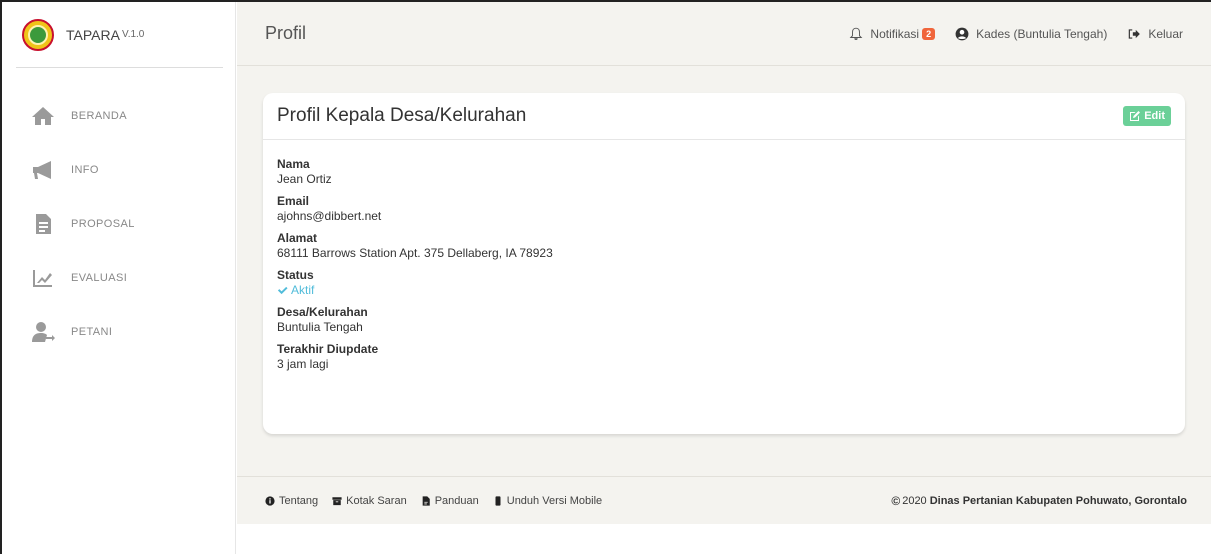 Image resolution: width=1211 pixels, height=554 pixels. What do you see at coordinates (304, 179) in the screenshot?
I see `field-value: Jean Ortiz` at bounding box center [304, 179].